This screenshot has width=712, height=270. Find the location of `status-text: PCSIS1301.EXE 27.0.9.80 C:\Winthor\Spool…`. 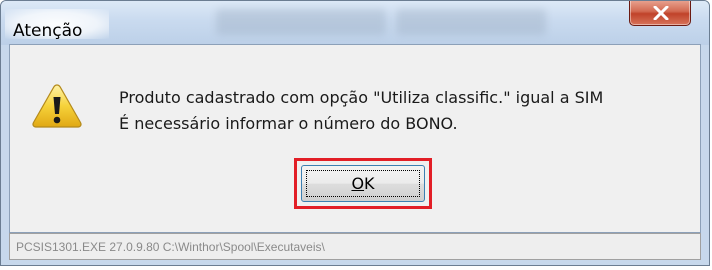

status-text: PCSIS1301.EXE 27.0.9.80 C:\Winthor\Spool… is located at coordinates (170, 247).